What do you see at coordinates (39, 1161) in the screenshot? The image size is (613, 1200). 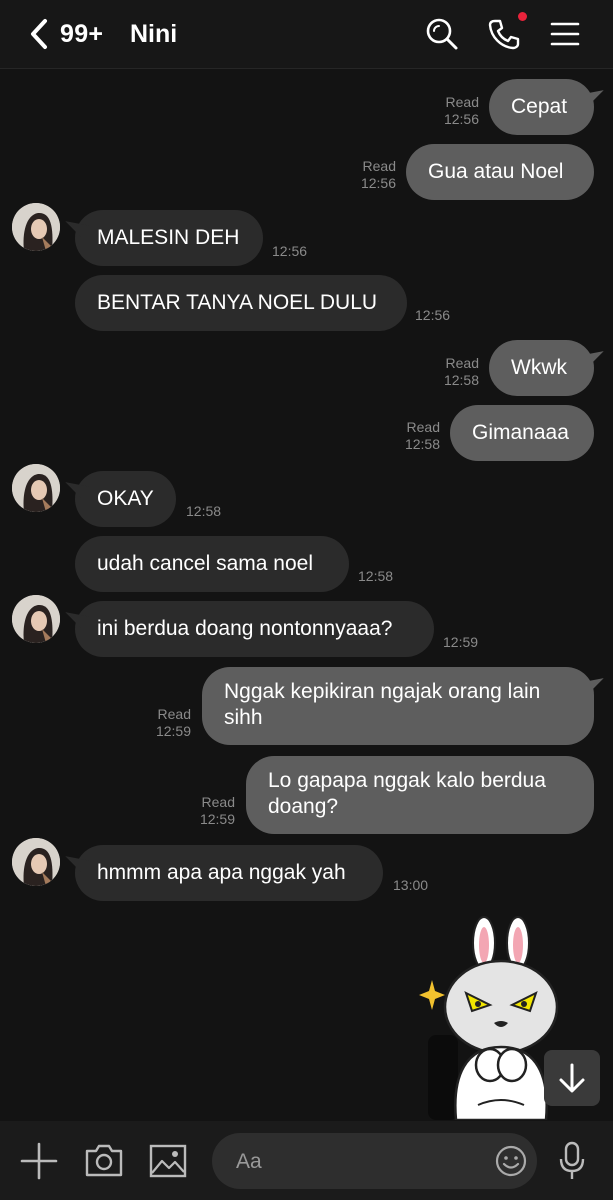 I see `plus-icon` at bounding box center [39, 1161].